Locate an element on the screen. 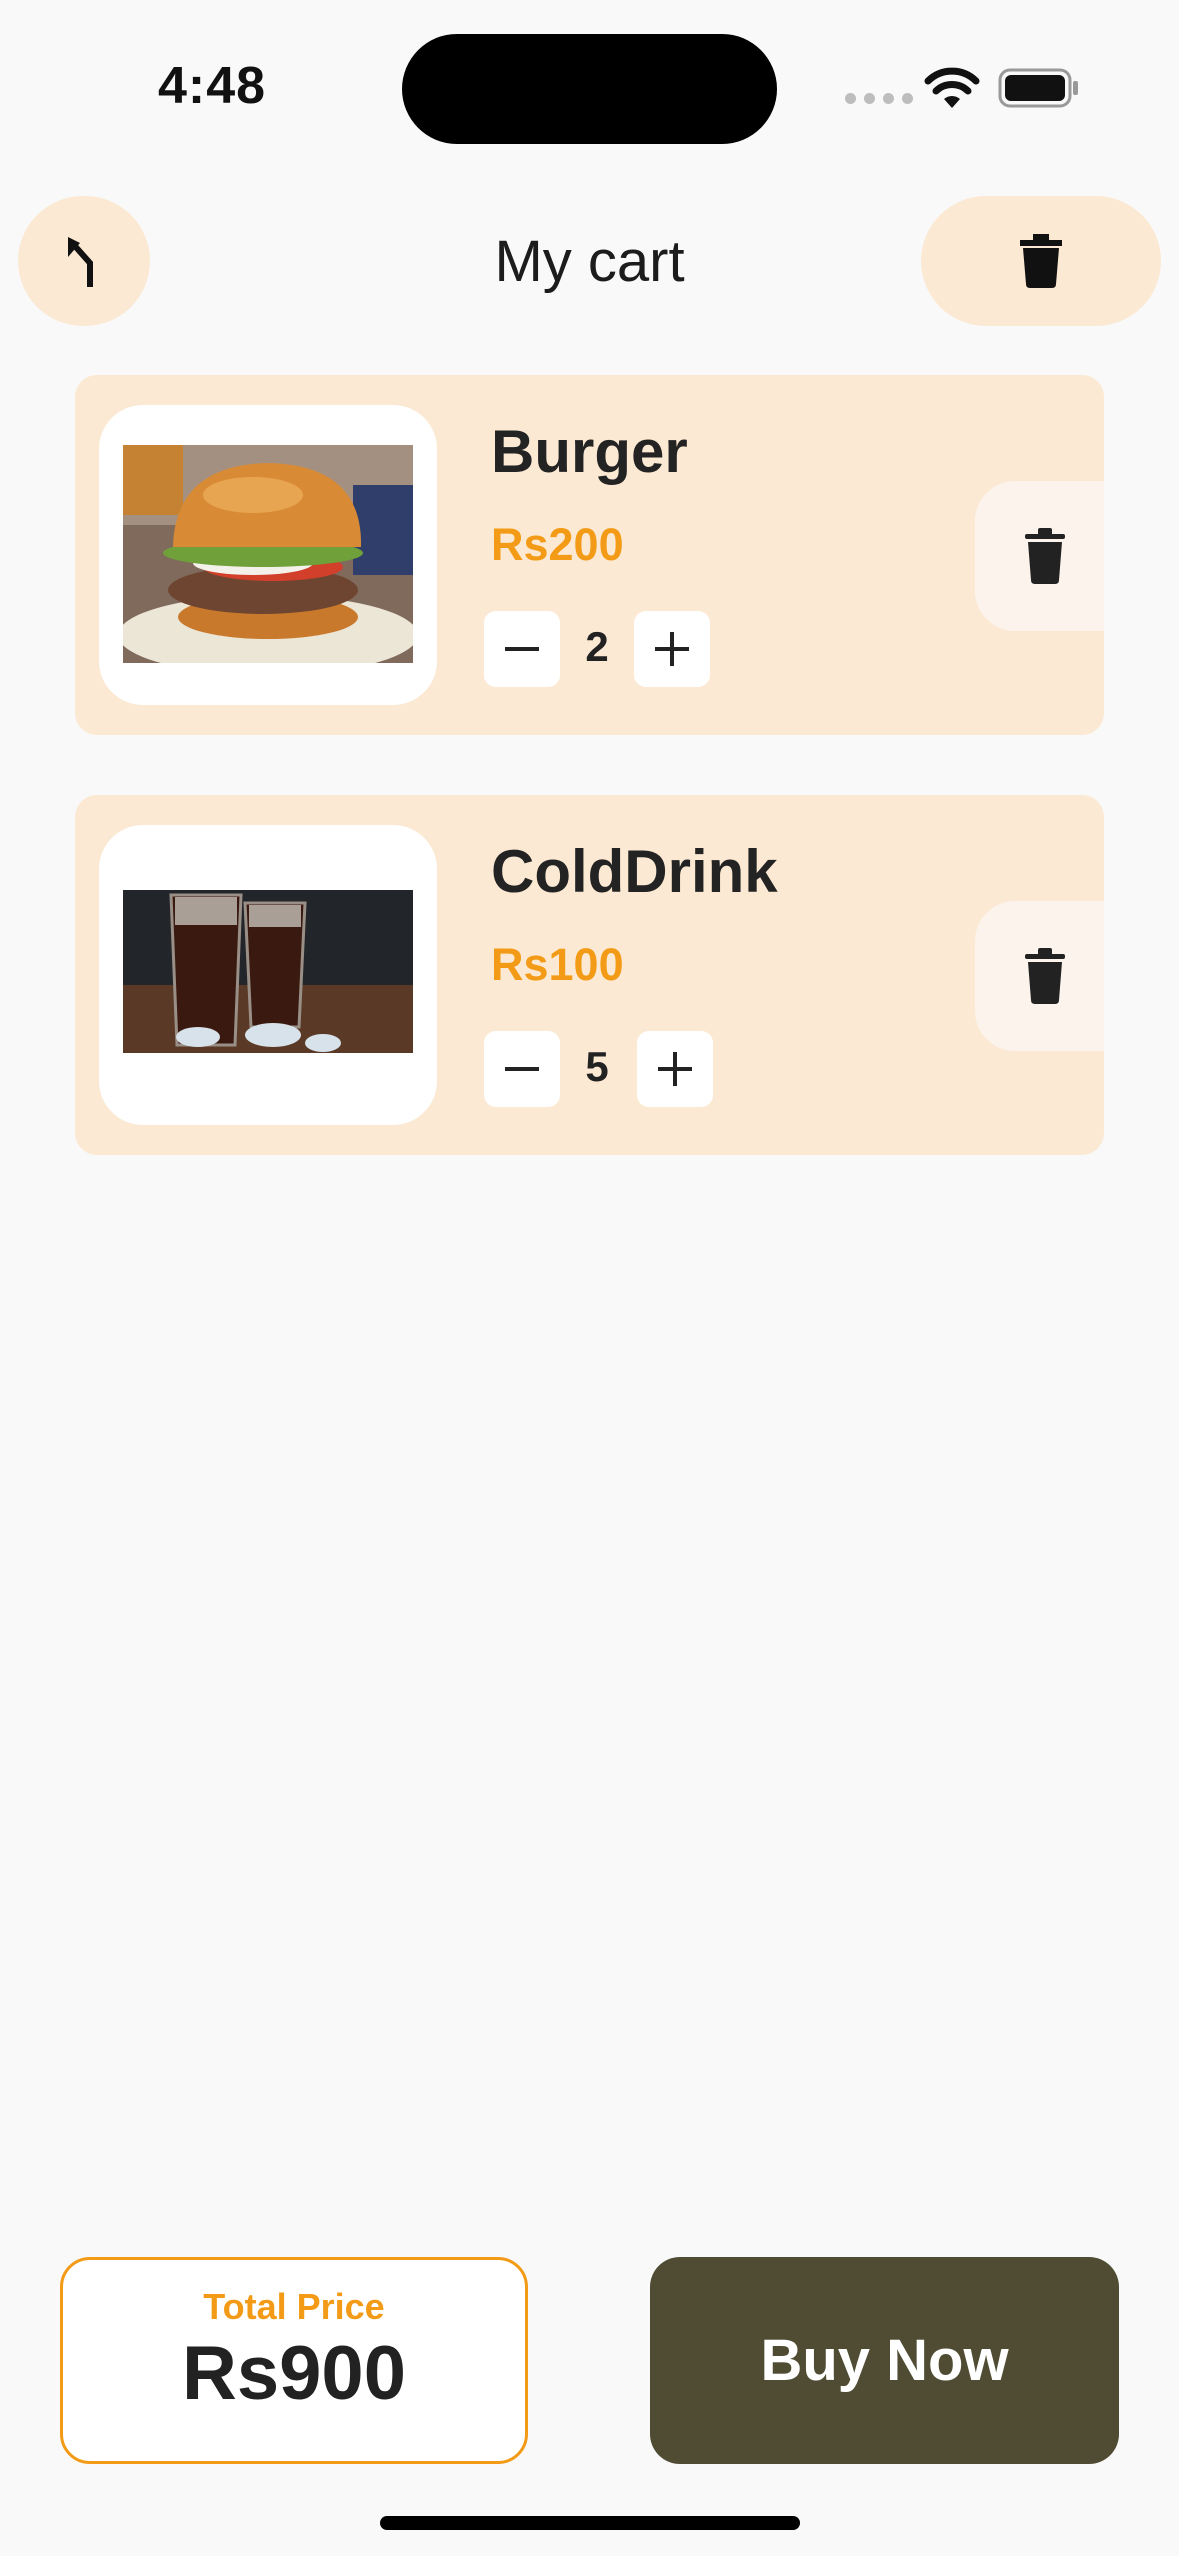 The height and width of the screenshot is (2556, 1179). cart-item-card: ColdDrink Rs100 5 is located at coordinates (589, 975).